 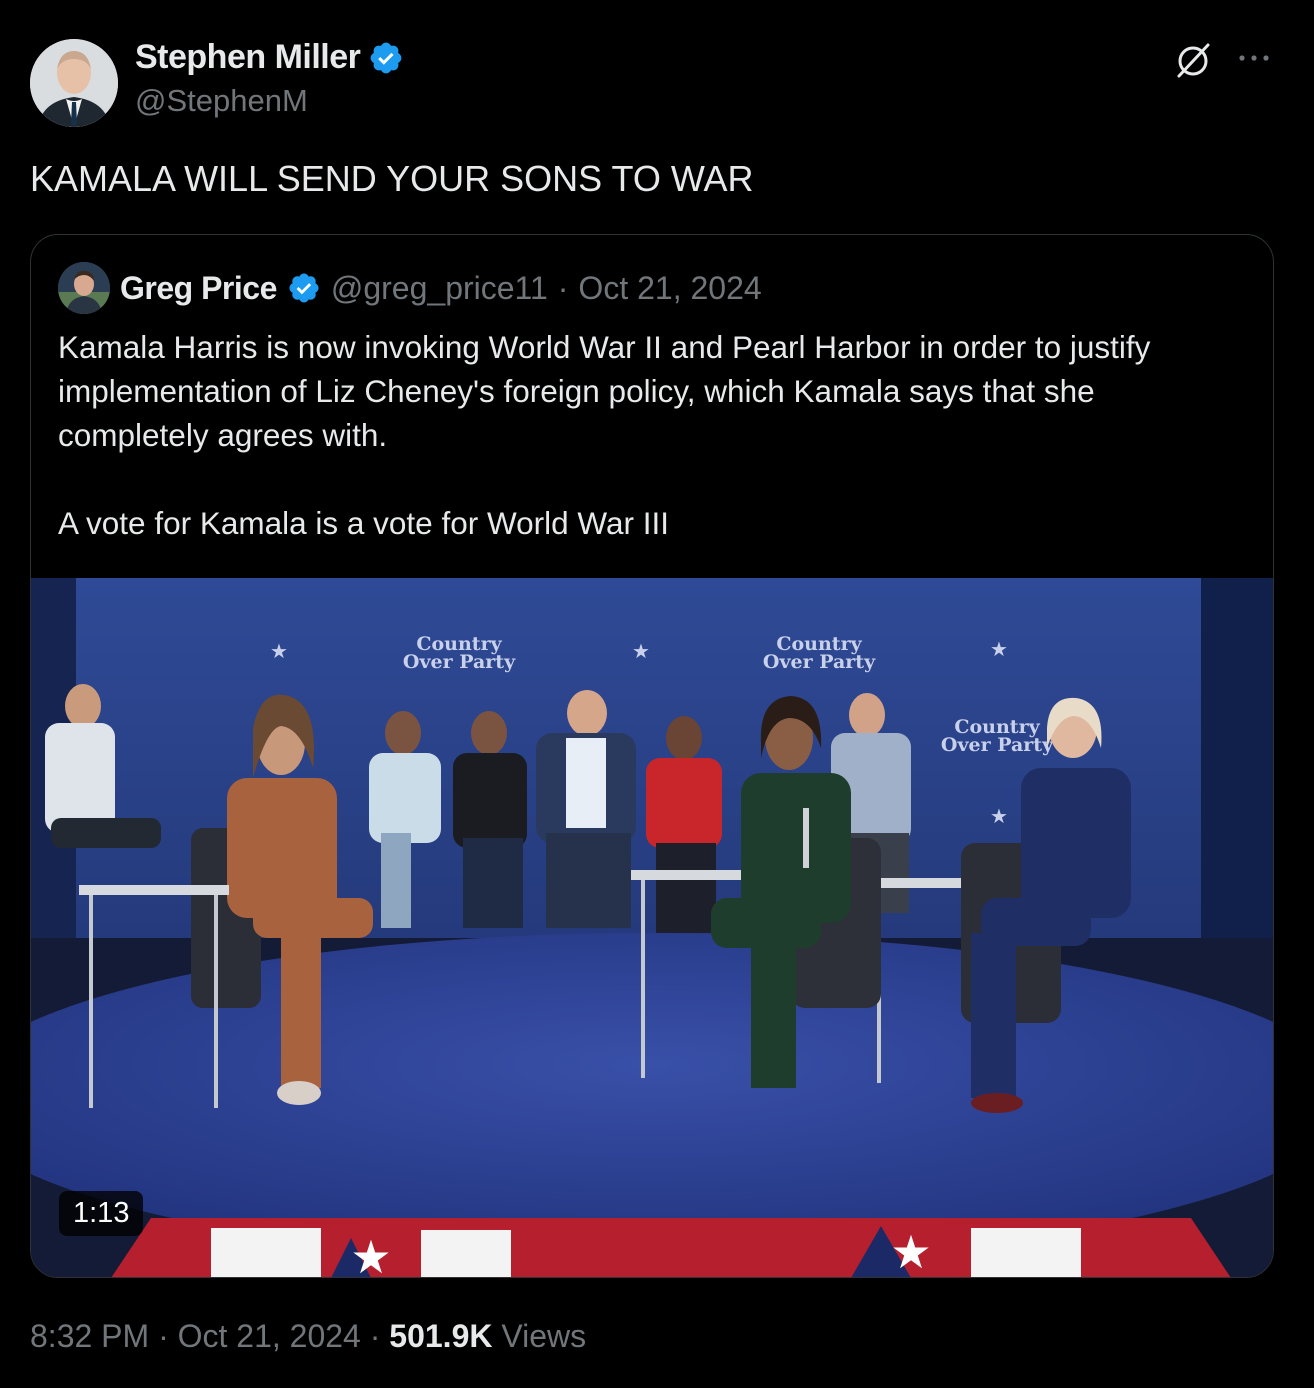 I want to click on author-name: Stephen Miller, so click(x=248, y=57).